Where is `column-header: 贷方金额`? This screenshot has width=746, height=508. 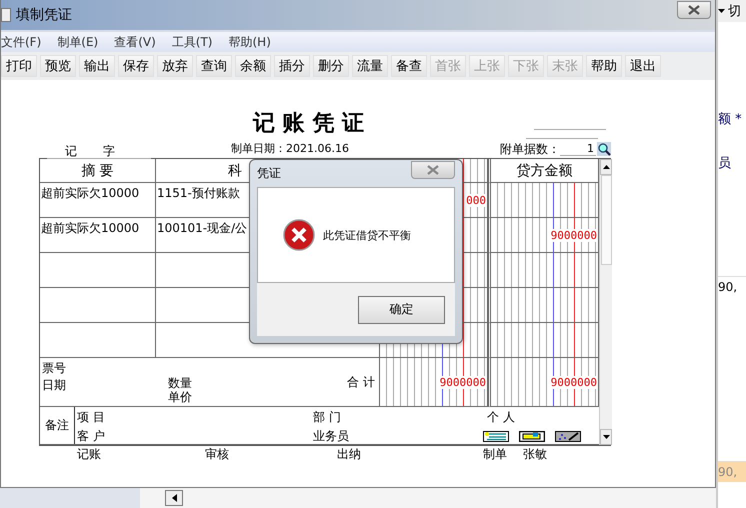
column-header: 贷方金额 is located at coordinates (543, 171).